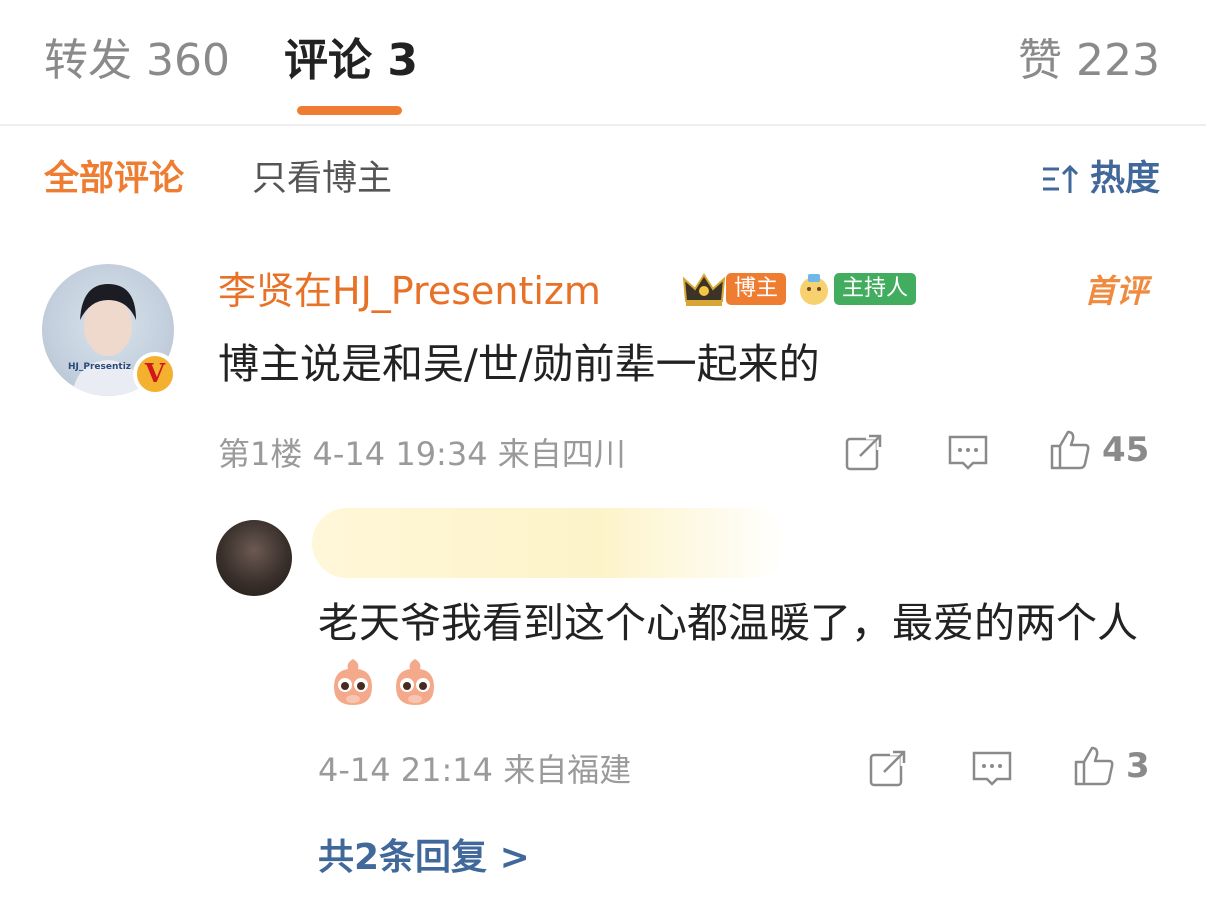  I want to click on comment-meta: 第1楼 4-14 19:34 来自四川, so click(422, 454).